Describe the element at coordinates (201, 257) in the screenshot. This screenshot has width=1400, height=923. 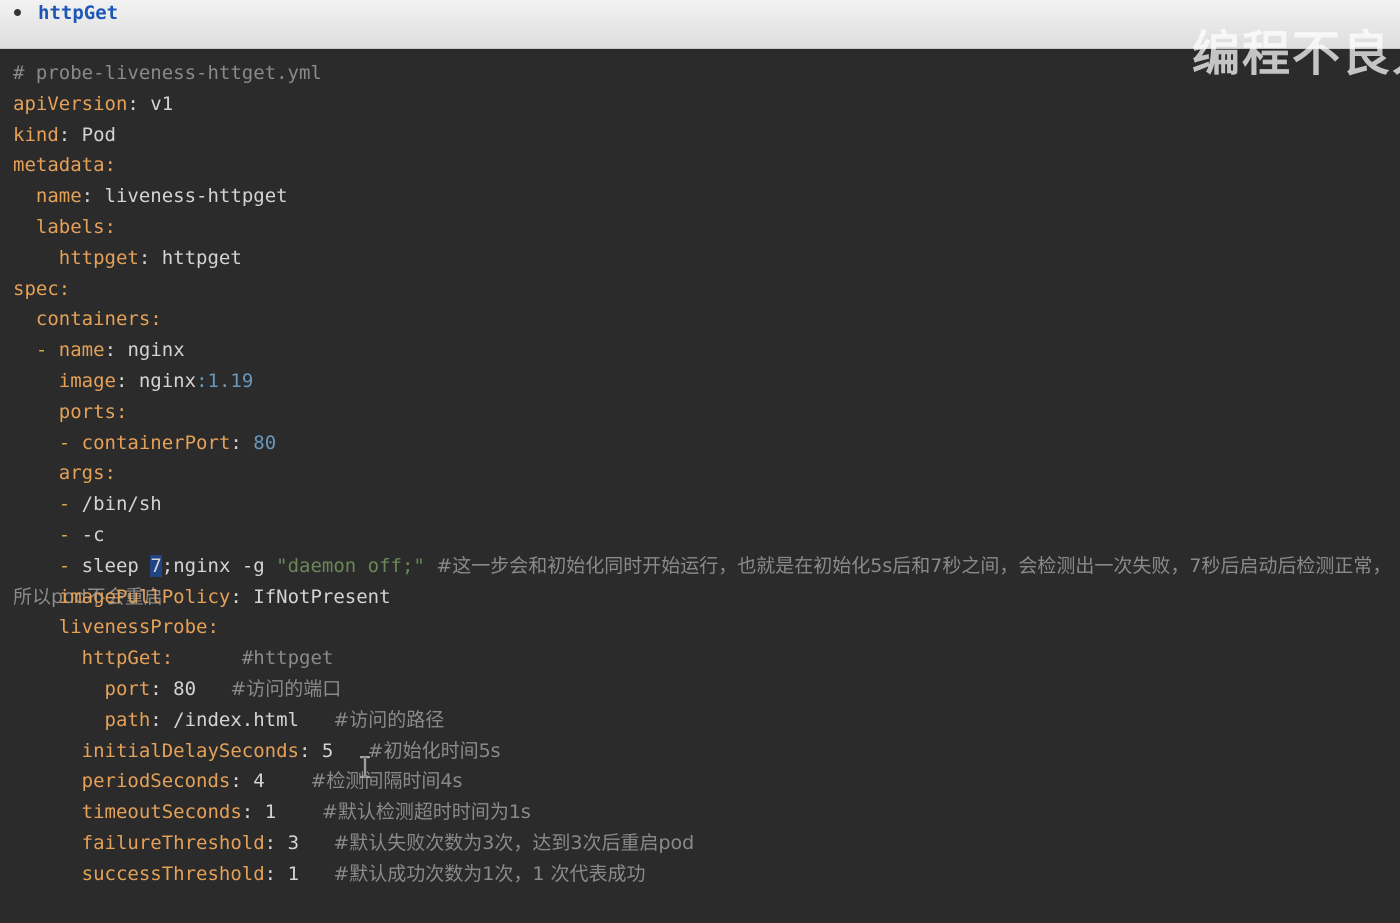
I see `yaml-value: httpget` at that location.